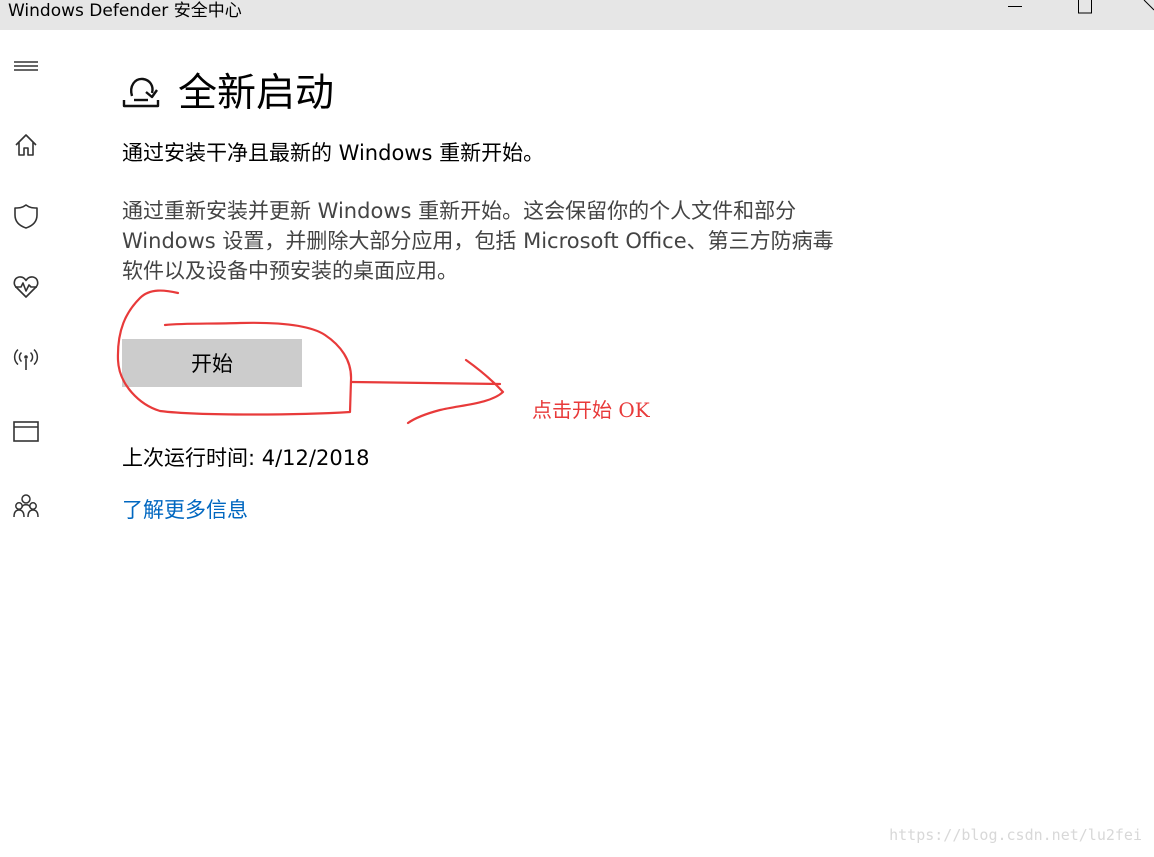 Image resolution: width=1154 pixels, height=857 pixels. Describe the element at coordinates (185, 509) in the screenshot. I see `learn-more-link: 了解更多信息` at that location.